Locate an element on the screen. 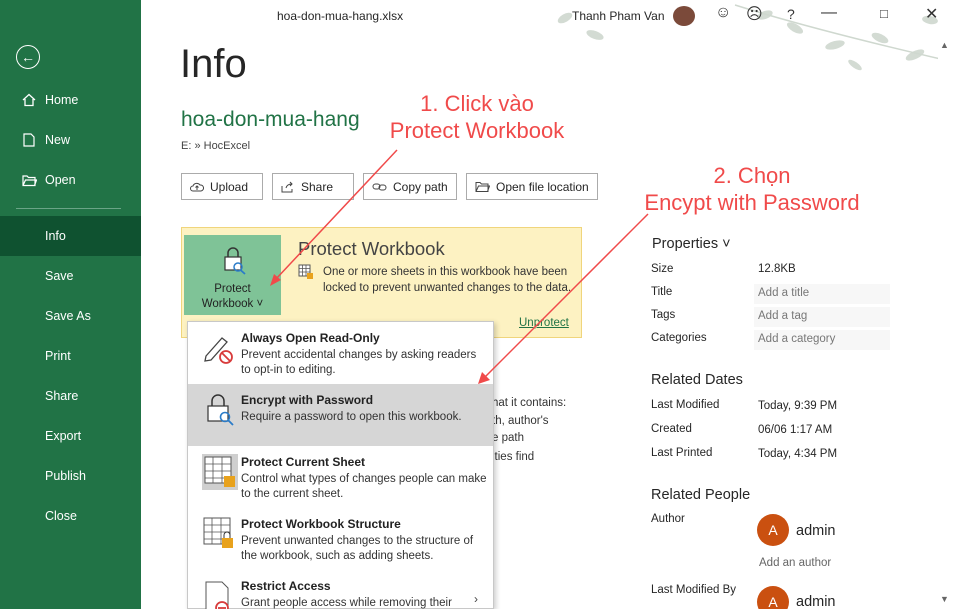  menu-item-title: Restrict Access is located at coordinates (286, 586).